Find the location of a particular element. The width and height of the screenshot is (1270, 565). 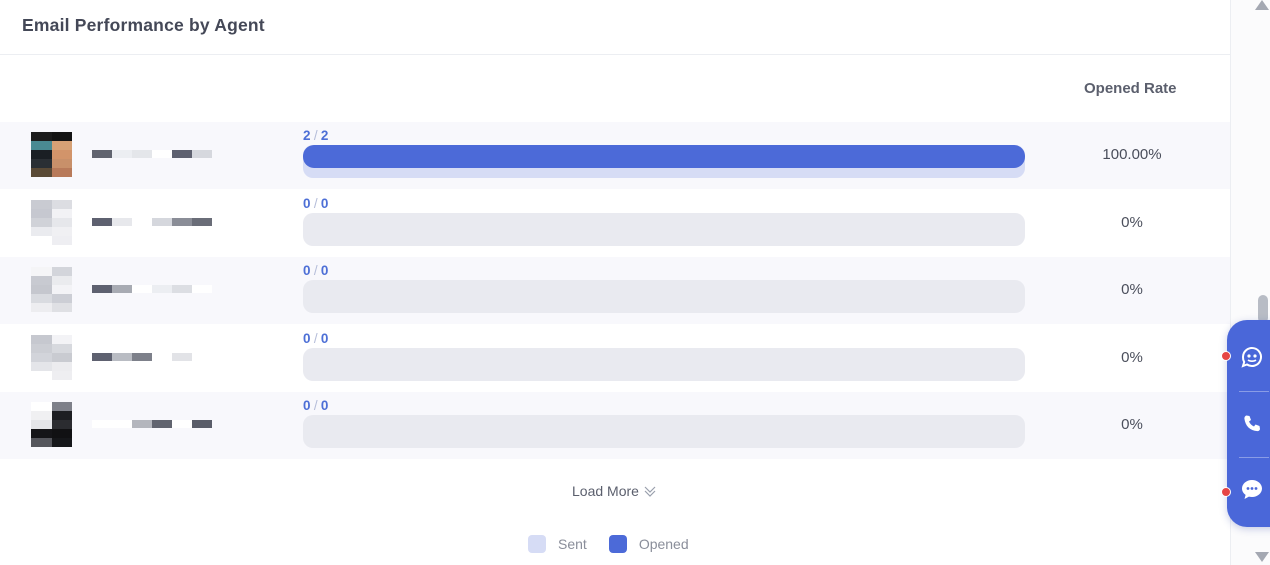

legend-label-sent: Sent is located at coordinates (572, 544).